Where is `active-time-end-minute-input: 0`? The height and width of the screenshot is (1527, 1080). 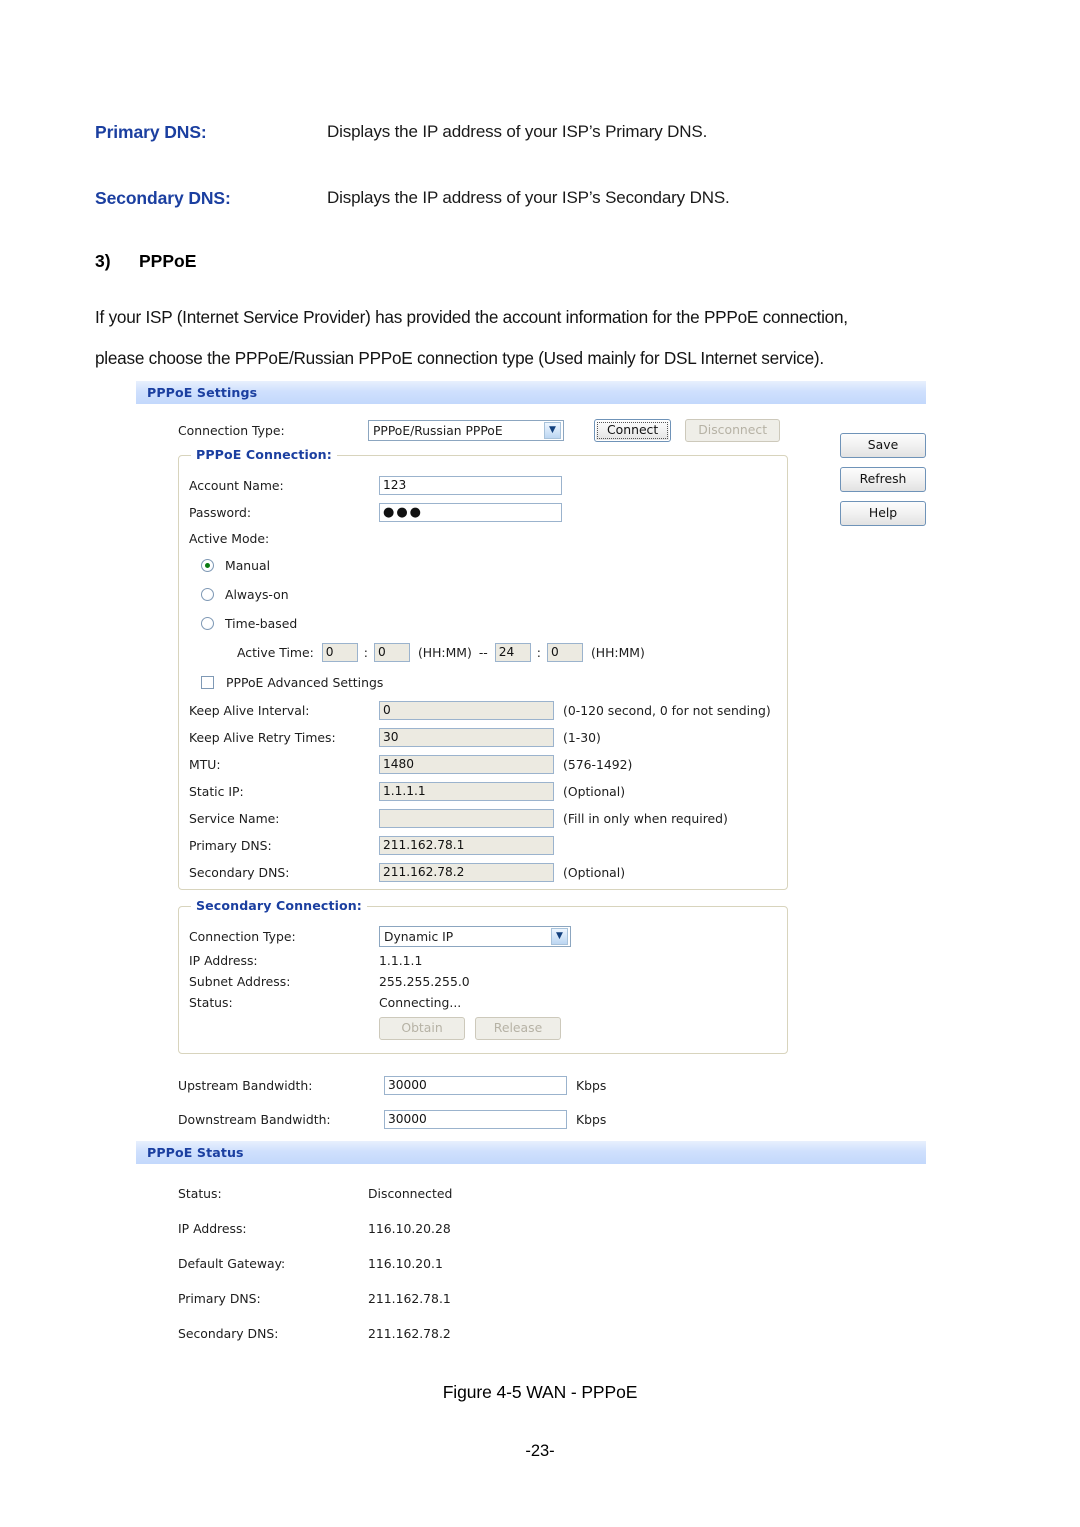
active-time-end-minute-input: 0 is located at coordinates (564, 652).